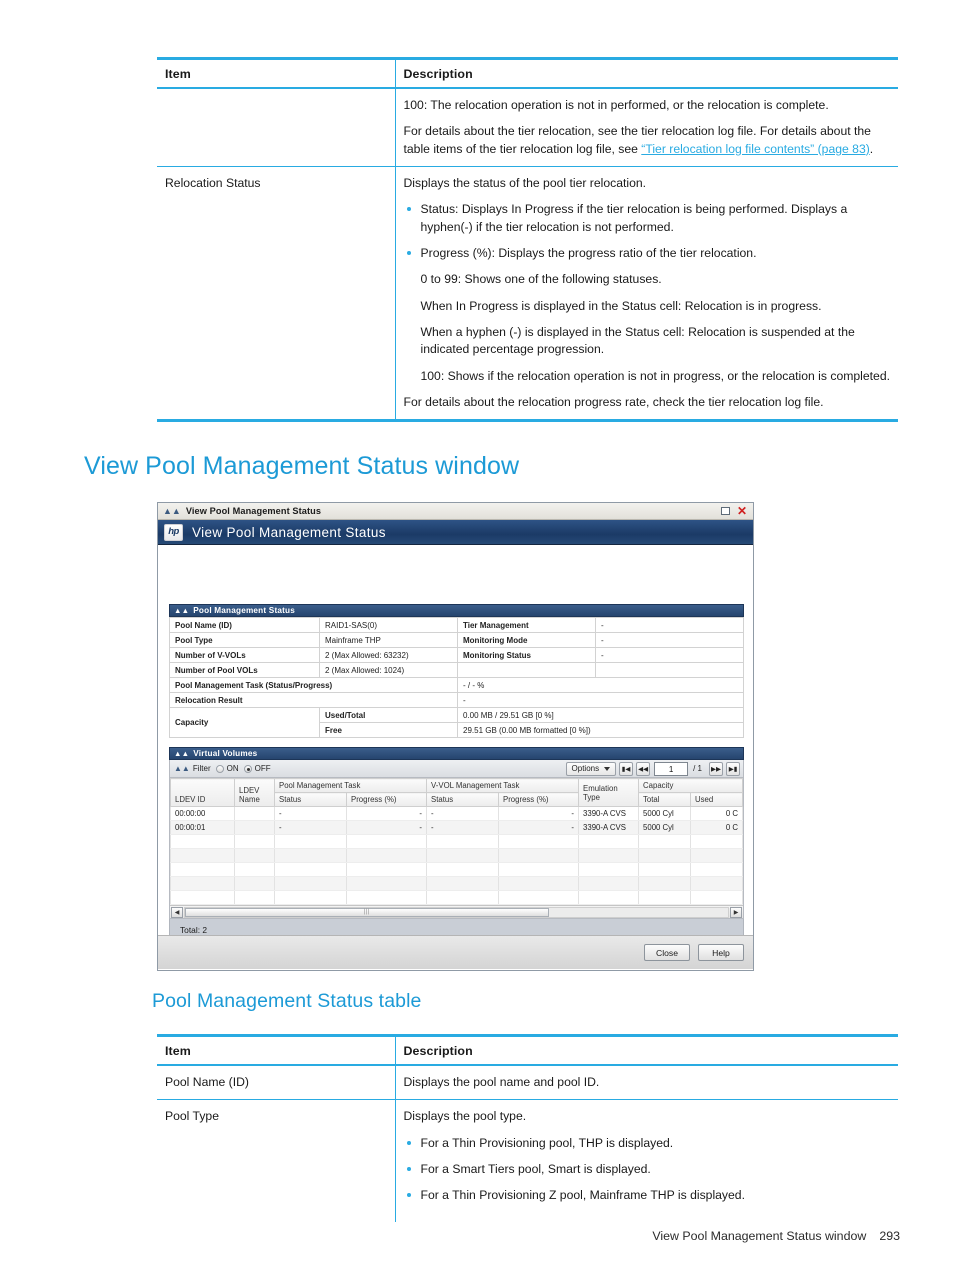 This screenshot has width=954, height=1271. Describe the element at coordinates (776, 1236) in the screenshot. I see `page-footer: View Pool Management Status window 293` at that location.